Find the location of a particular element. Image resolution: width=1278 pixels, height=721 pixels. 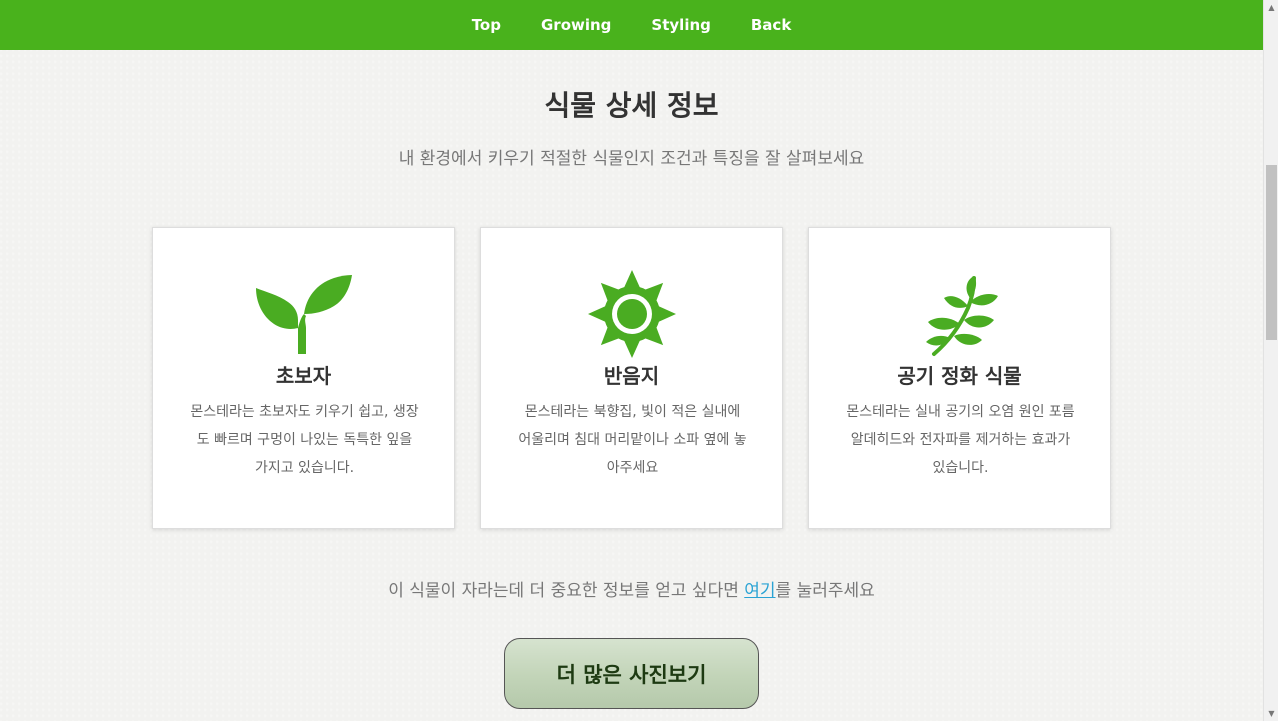

sun-icon is located at coordinates (631, 315).